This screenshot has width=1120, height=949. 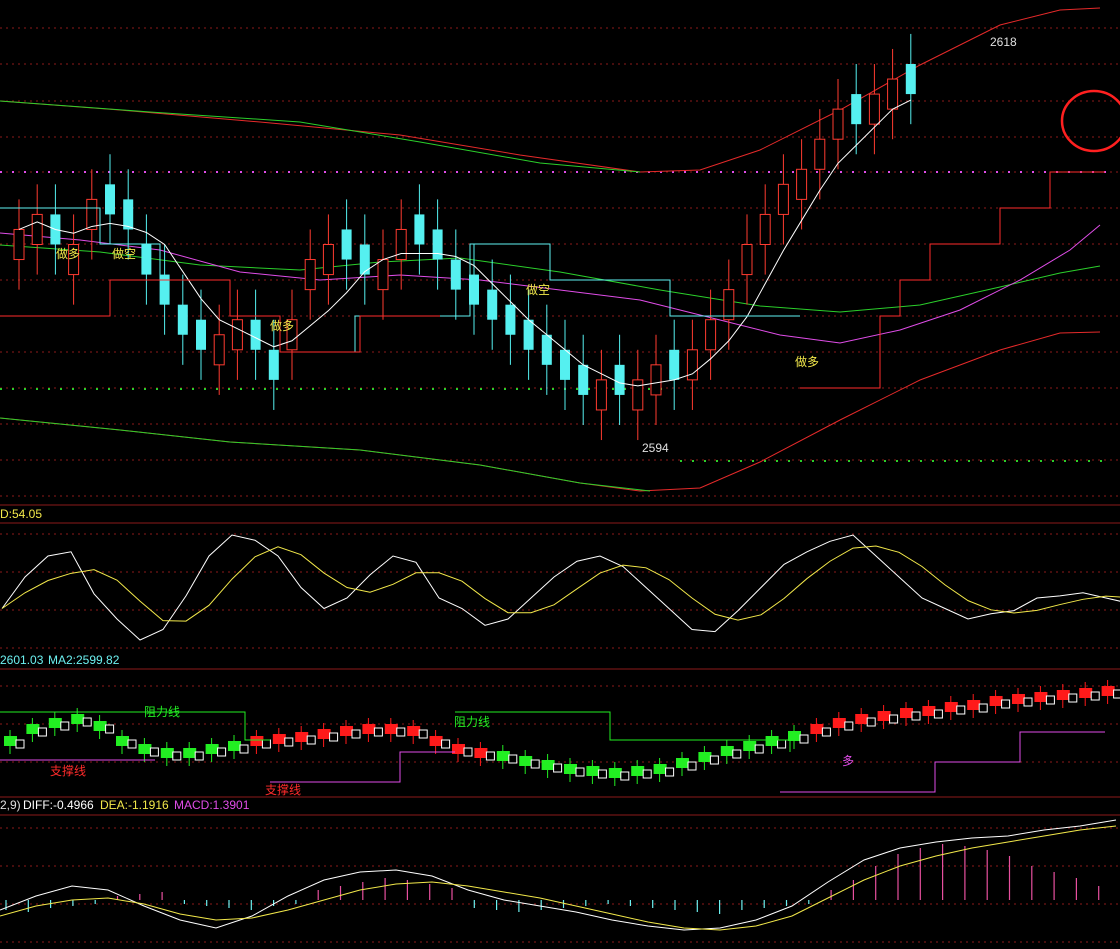 What do you see at coordinates (1003, 42) in the screenshot?
I see `high-label: 2618` at bounding box center [1003, 42].